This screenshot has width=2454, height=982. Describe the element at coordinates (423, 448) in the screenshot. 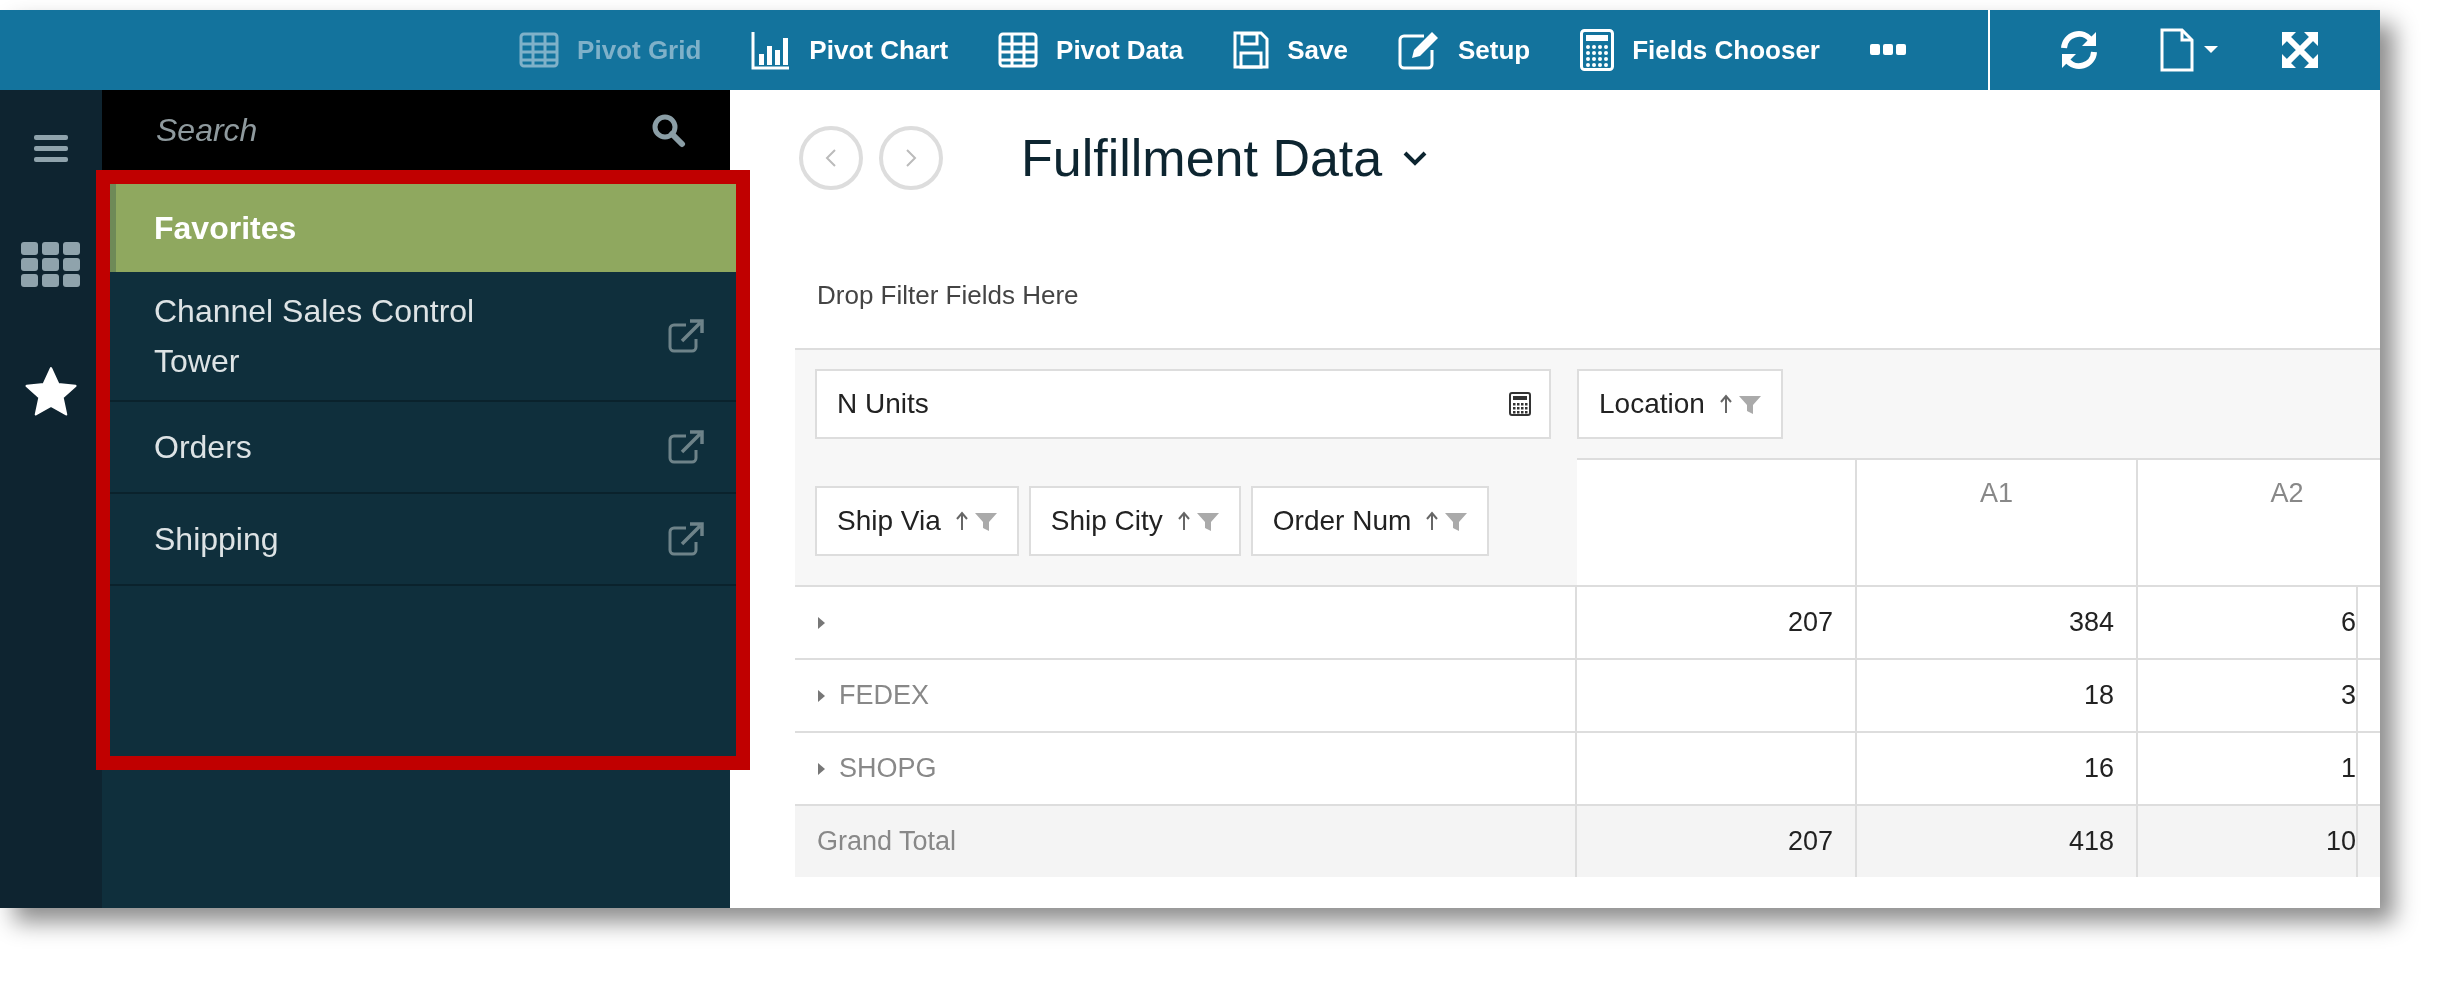

I see `favorite-item: Orders` at that location.